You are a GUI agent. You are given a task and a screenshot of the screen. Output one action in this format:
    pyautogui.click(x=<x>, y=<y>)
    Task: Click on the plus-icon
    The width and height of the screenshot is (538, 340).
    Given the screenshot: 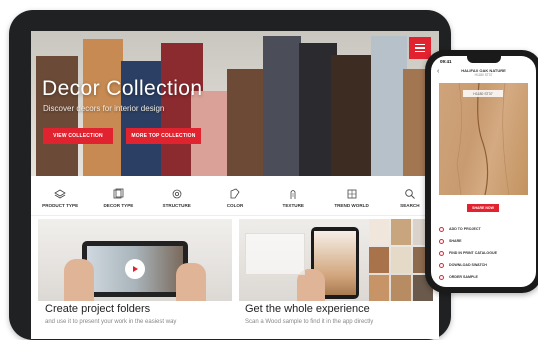 What is the action you would take?
    pyautogui.click(x=441, y=229)
    